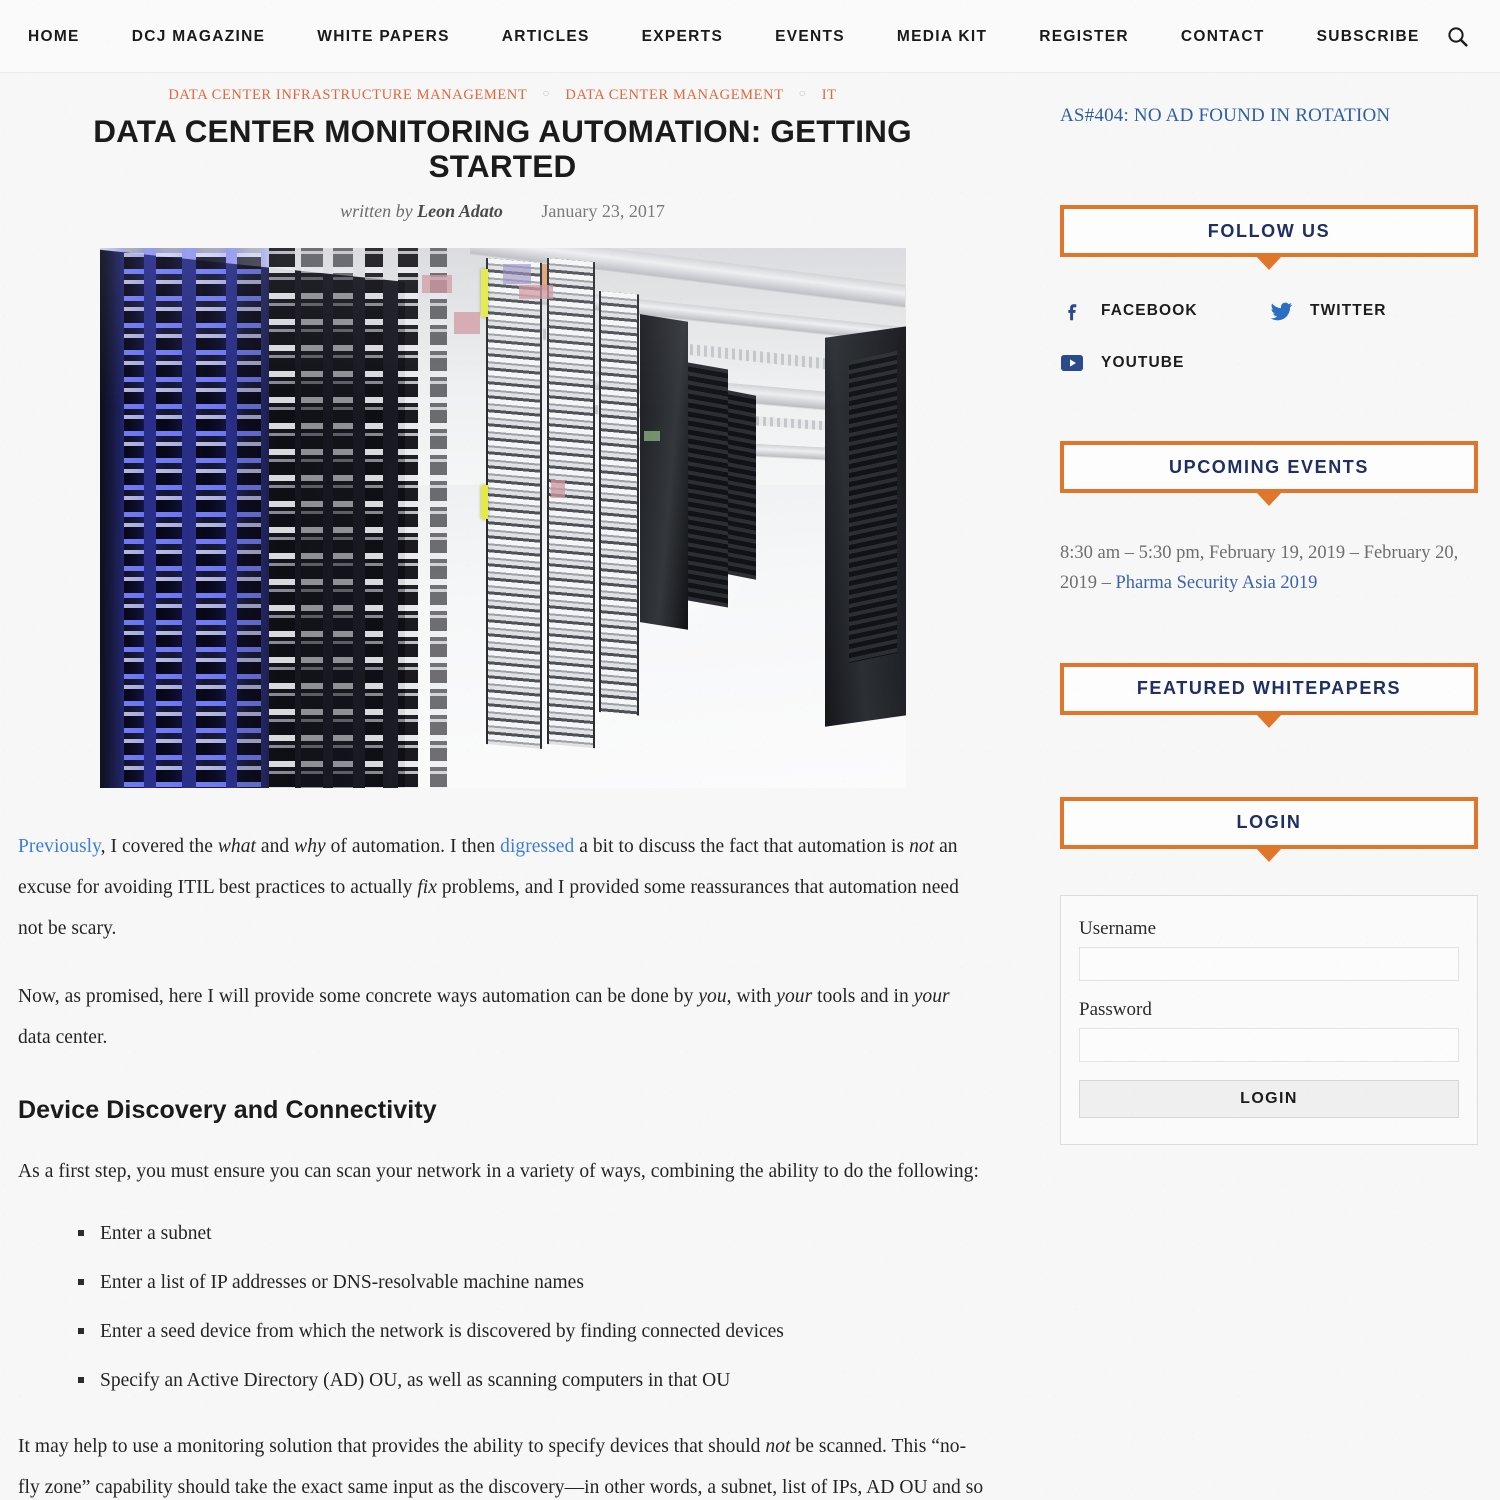 This screenshot has width=1500, height=1500. What do you see at coordinates (1072, 363) in the screenshot?
I see `youtube-icon` at bounding box center [1072, 363].